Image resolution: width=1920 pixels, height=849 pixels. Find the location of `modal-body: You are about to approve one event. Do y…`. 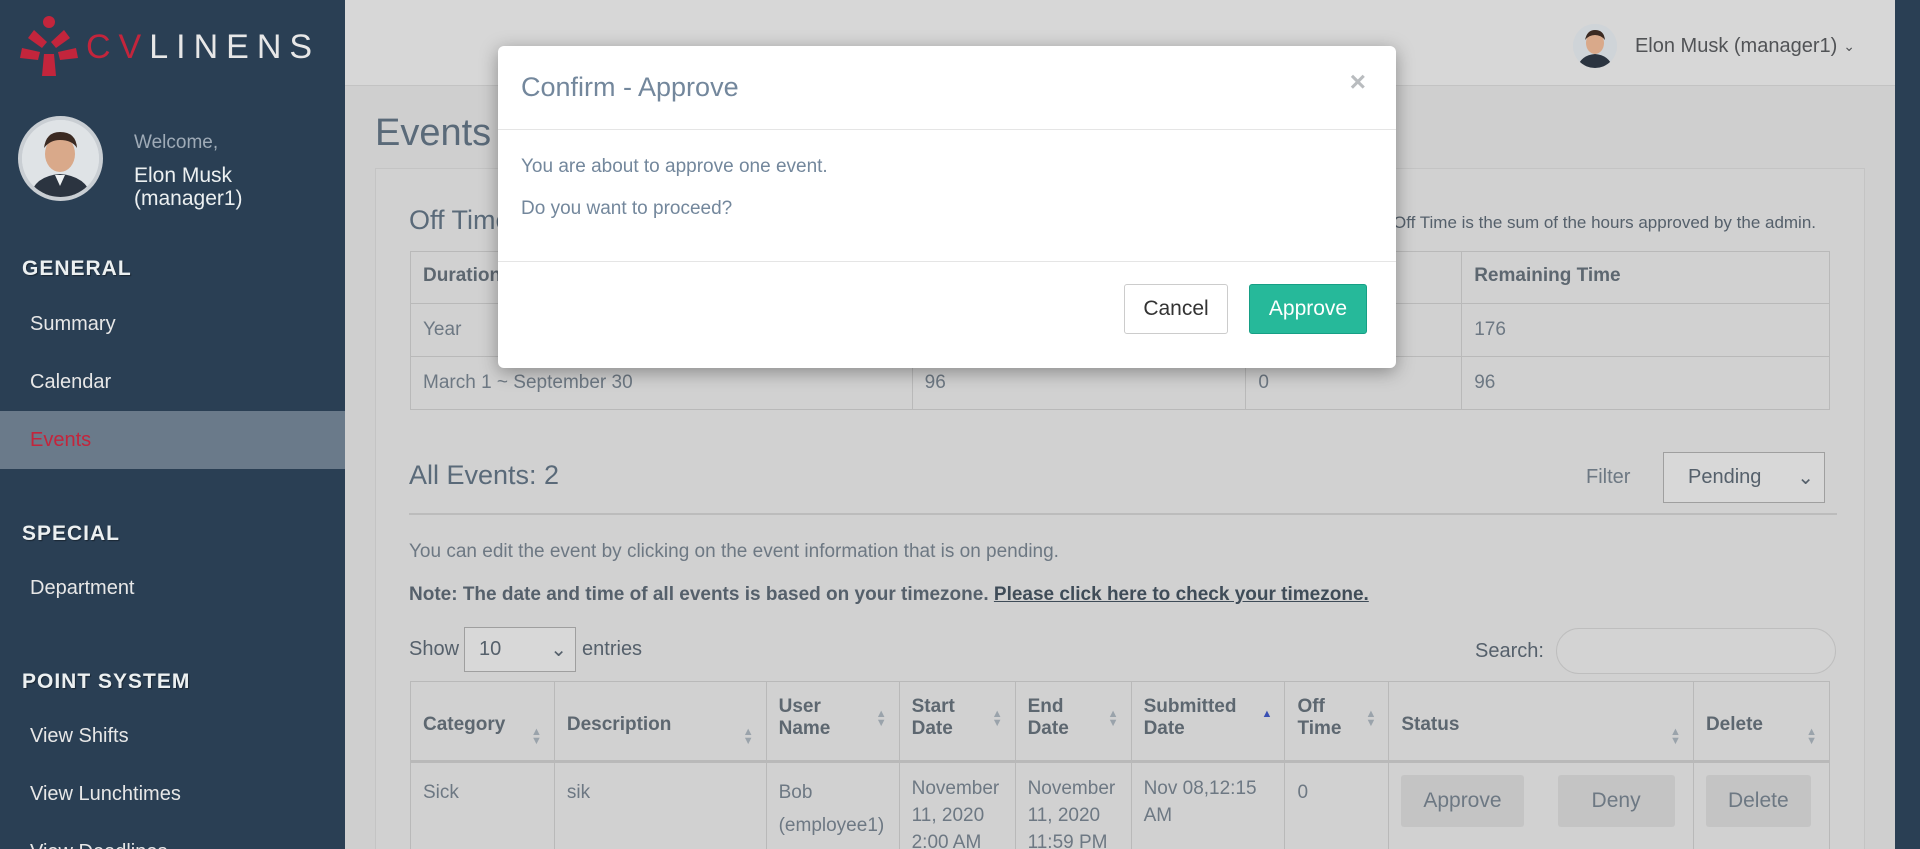

modal-body: You are about to approve one event. Do y… is located at coordinates (947, 196).